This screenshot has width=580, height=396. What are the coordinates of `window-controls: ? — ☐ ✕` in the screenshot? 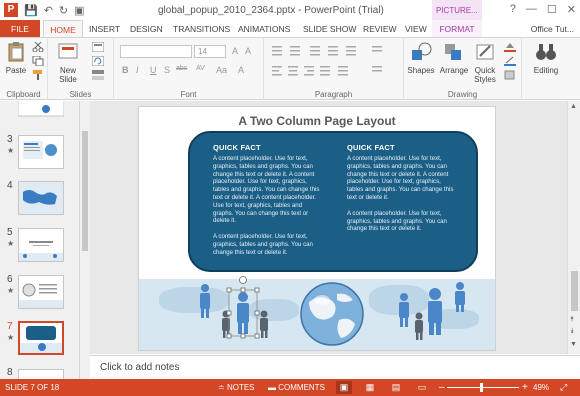 It's located at (543, 9).